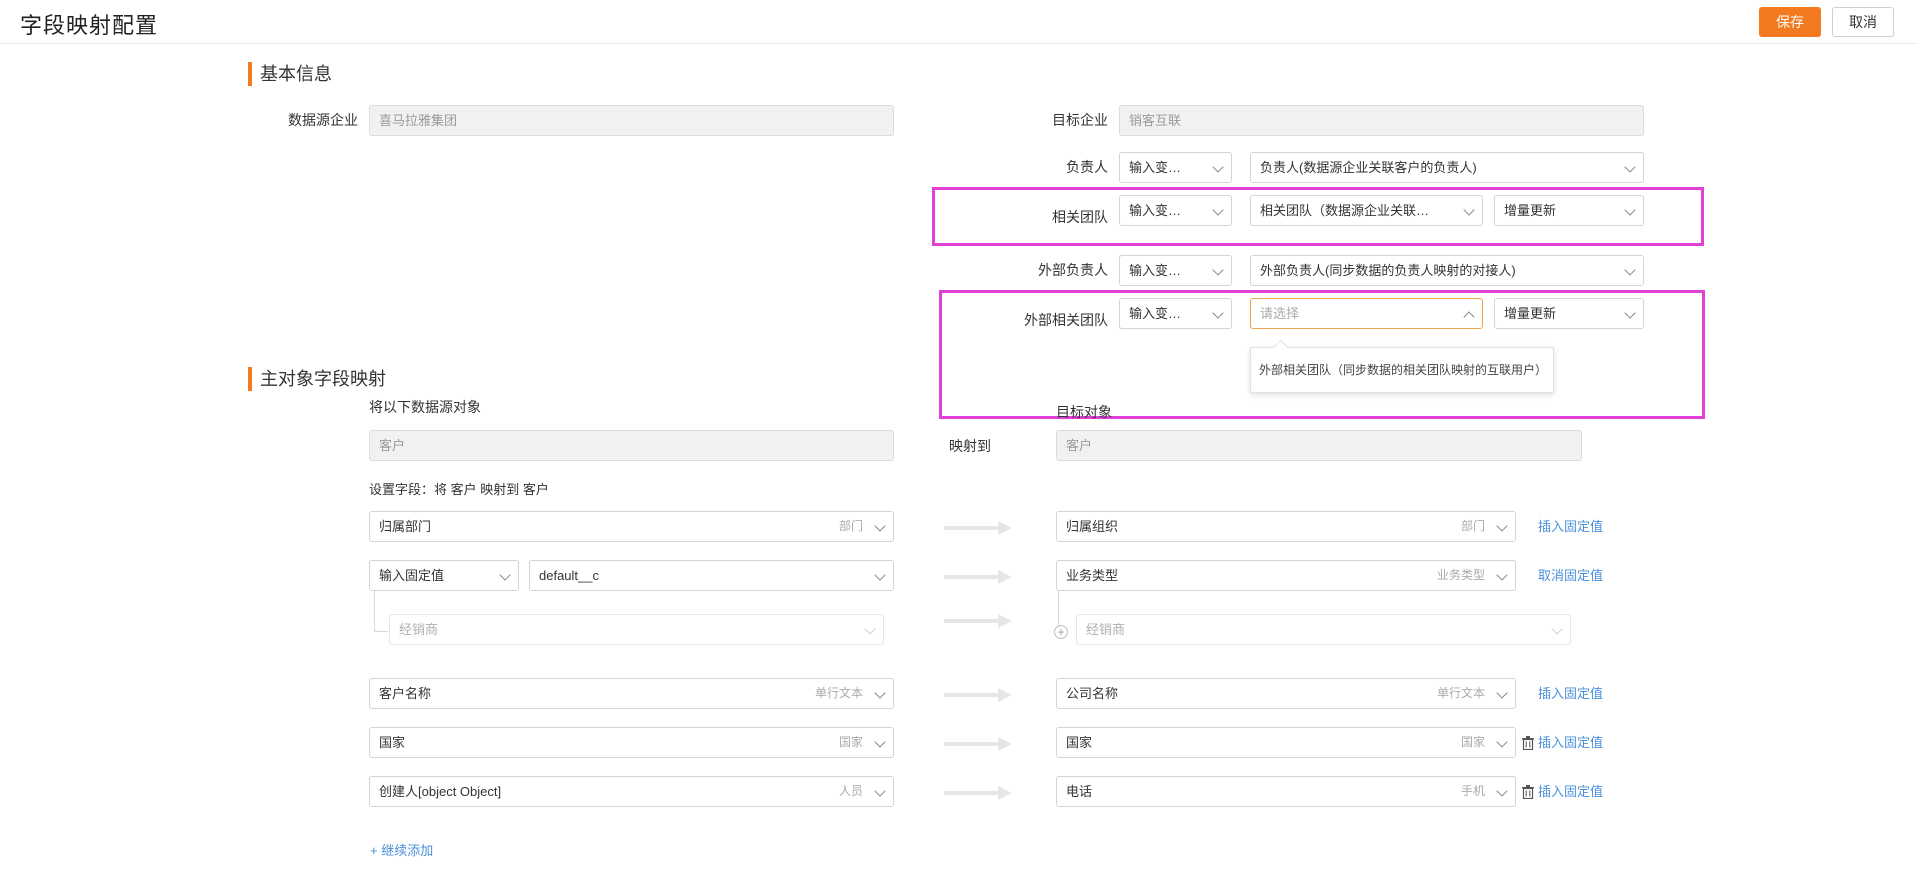  I want to click on fixed-value-select: default__c, so click(711, 575).